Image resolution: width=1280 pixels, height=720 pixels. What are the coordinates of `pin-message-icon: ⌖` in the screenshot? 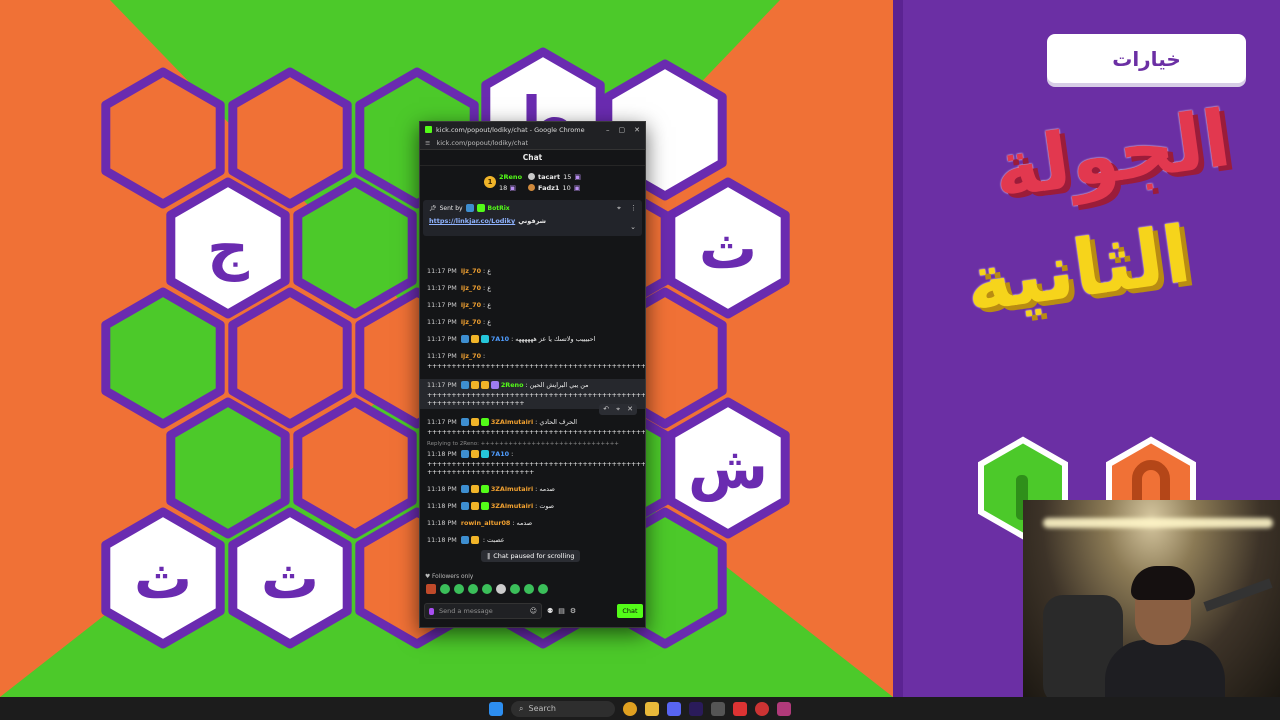 It's located at (618, 409).